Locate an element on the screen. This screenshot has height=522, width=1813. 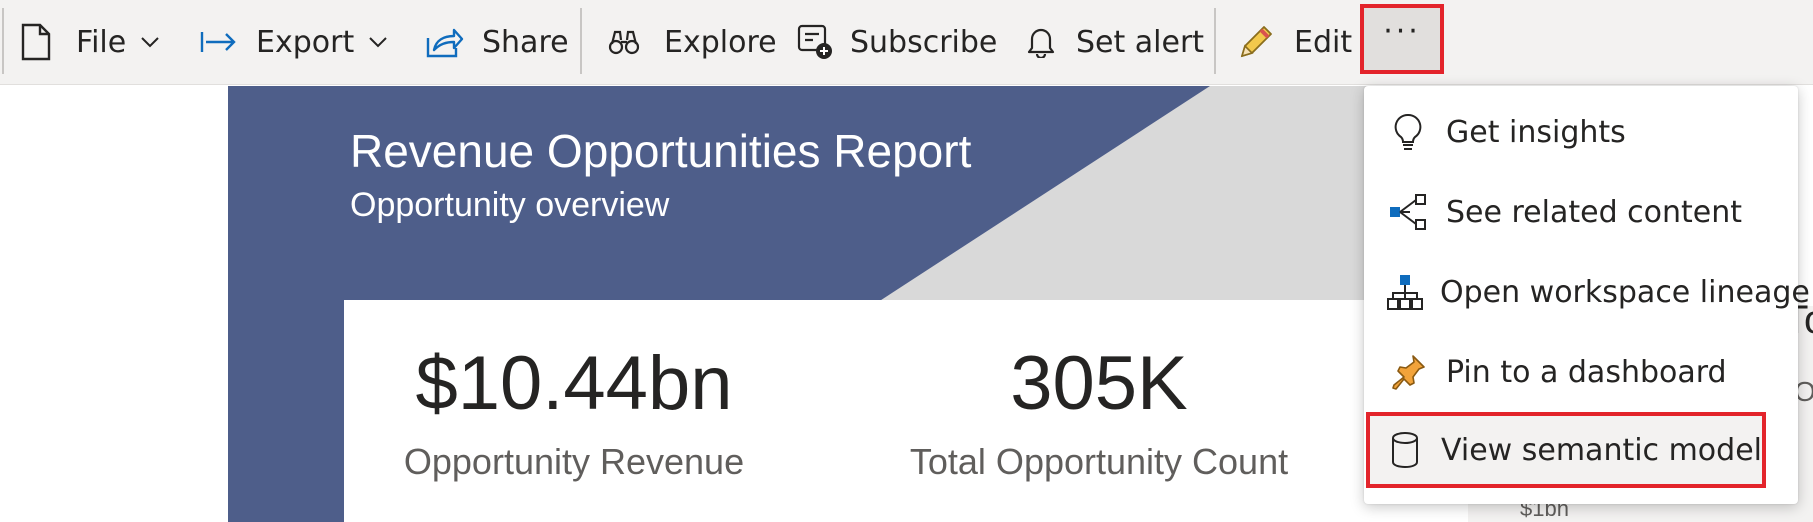
pin-icon is located at coordinates (1408, 372).